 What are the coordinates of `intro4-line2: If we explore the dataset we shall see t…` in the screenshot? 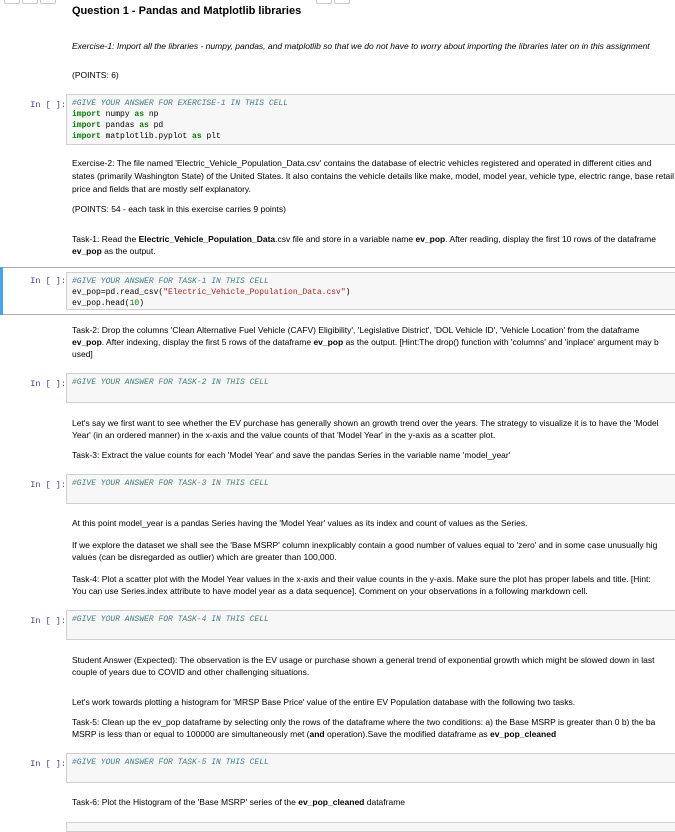 It's located at (365, 545).